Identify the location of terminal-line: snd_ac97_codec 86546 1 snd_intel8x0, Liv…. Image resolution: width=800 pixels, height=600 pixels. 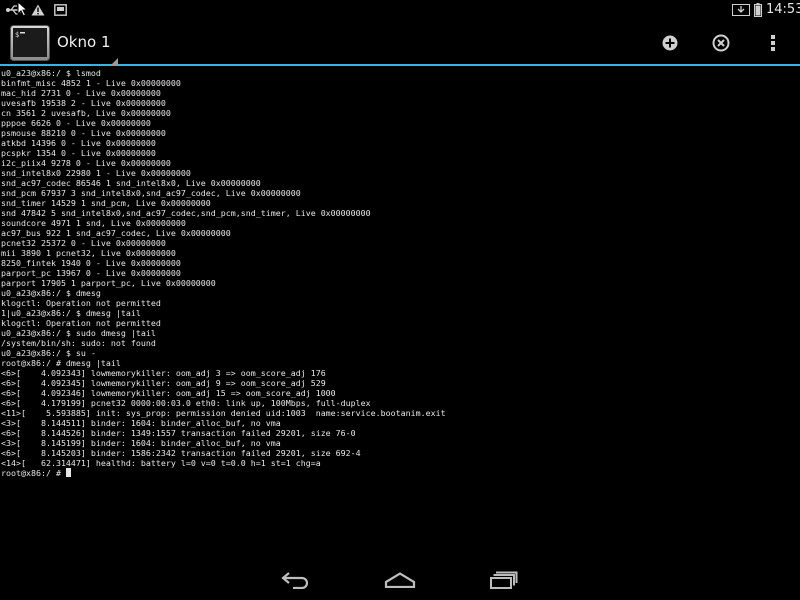
(131, 183).